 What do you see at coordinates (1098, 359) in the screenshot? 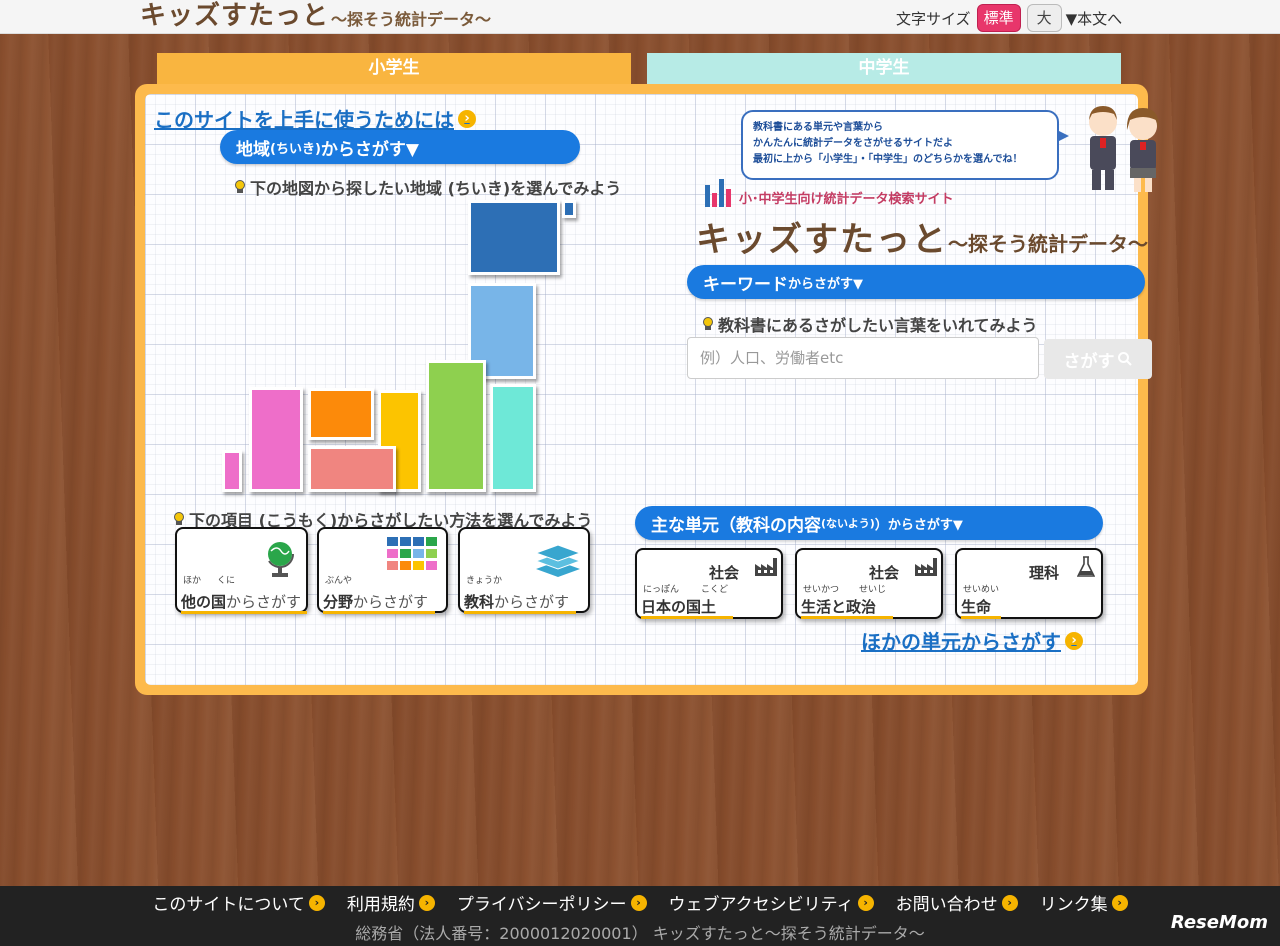
I see `search-button: さがす` at bounding box center [1098, 359].